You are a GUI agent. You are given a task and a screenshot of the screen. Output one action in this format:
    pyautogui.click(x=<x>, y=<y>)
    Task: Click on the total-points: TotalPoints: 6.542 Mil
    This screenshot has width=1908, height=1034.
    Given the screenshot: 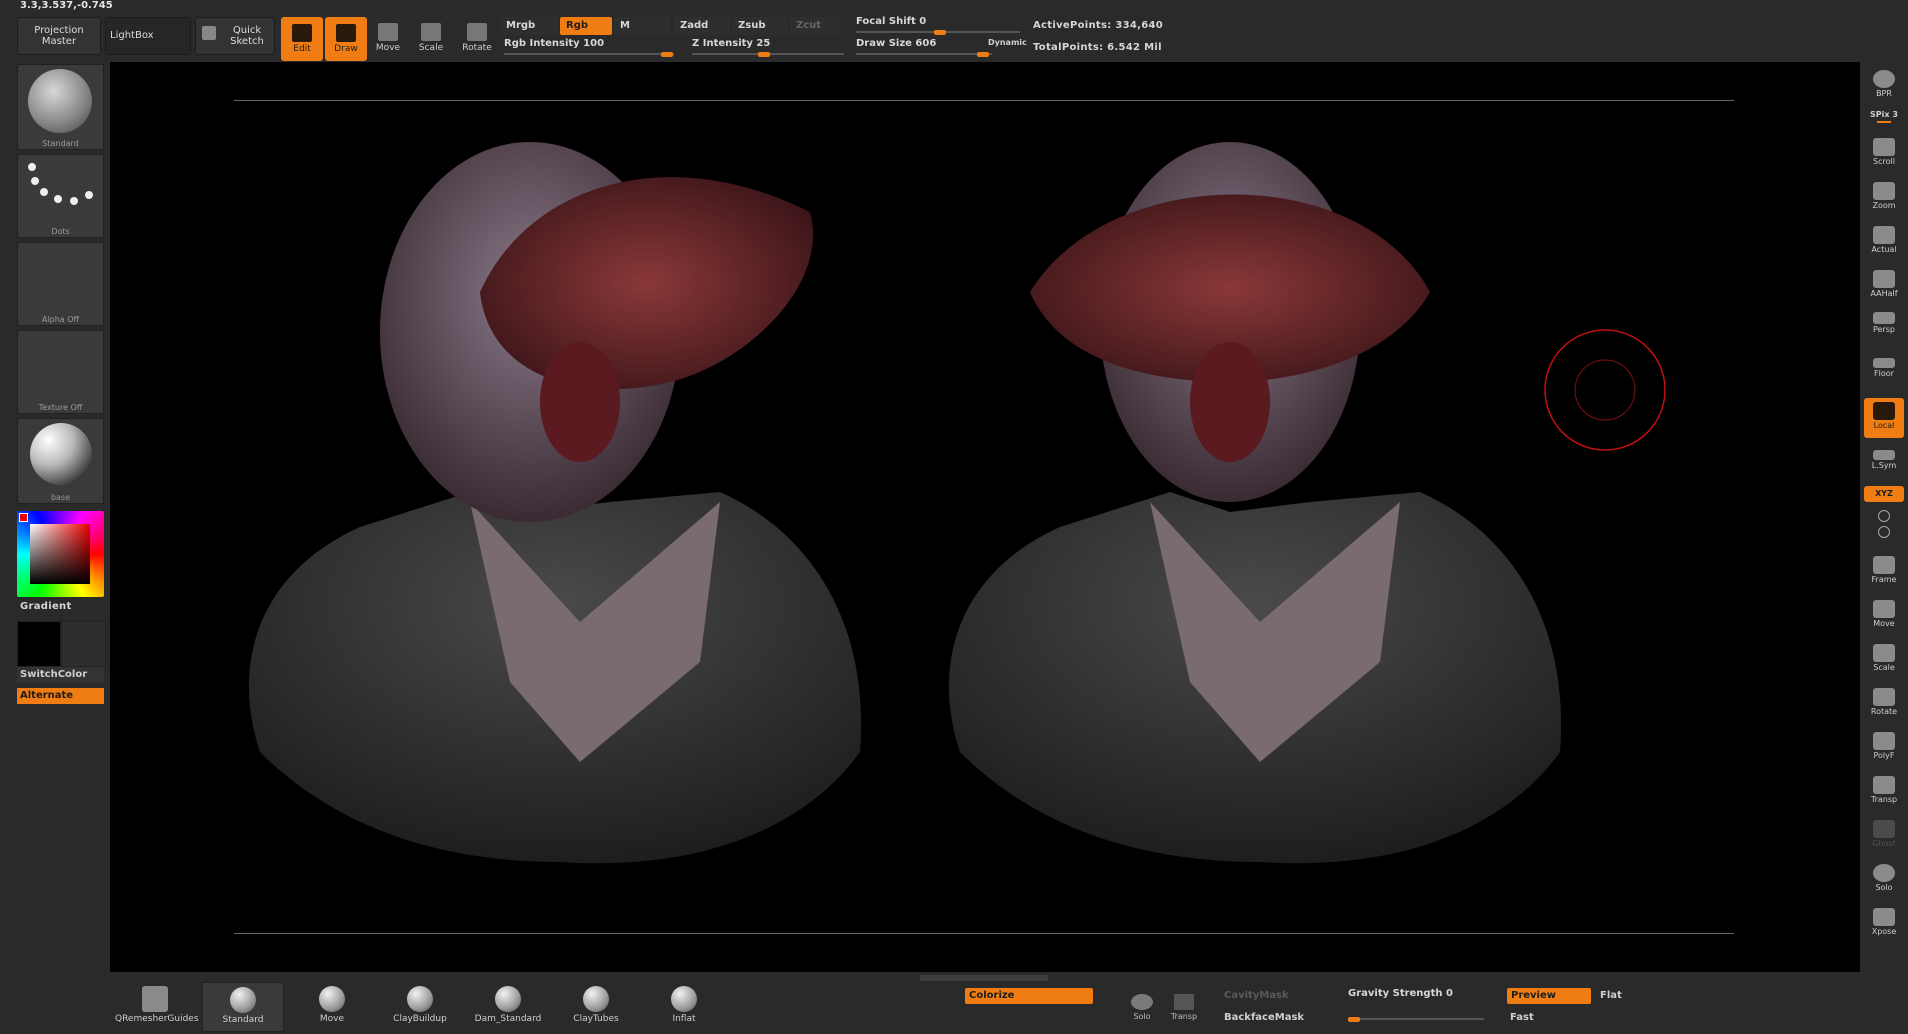 What is the action you would take?
    pyautogui.click(x=1097, y=47)
    